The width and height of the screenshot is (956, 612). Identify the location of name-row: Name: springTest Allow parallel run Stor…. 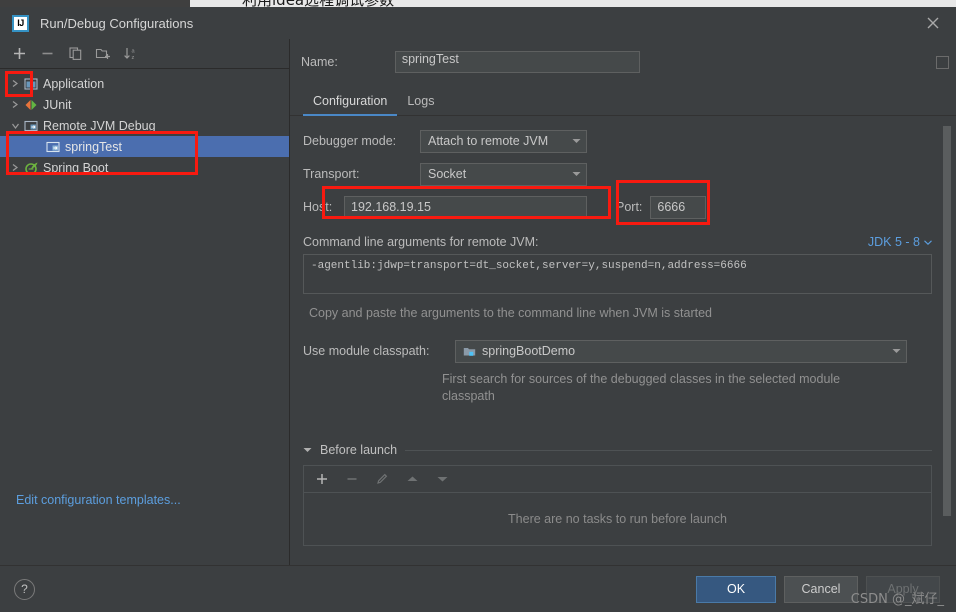
(623, 62).